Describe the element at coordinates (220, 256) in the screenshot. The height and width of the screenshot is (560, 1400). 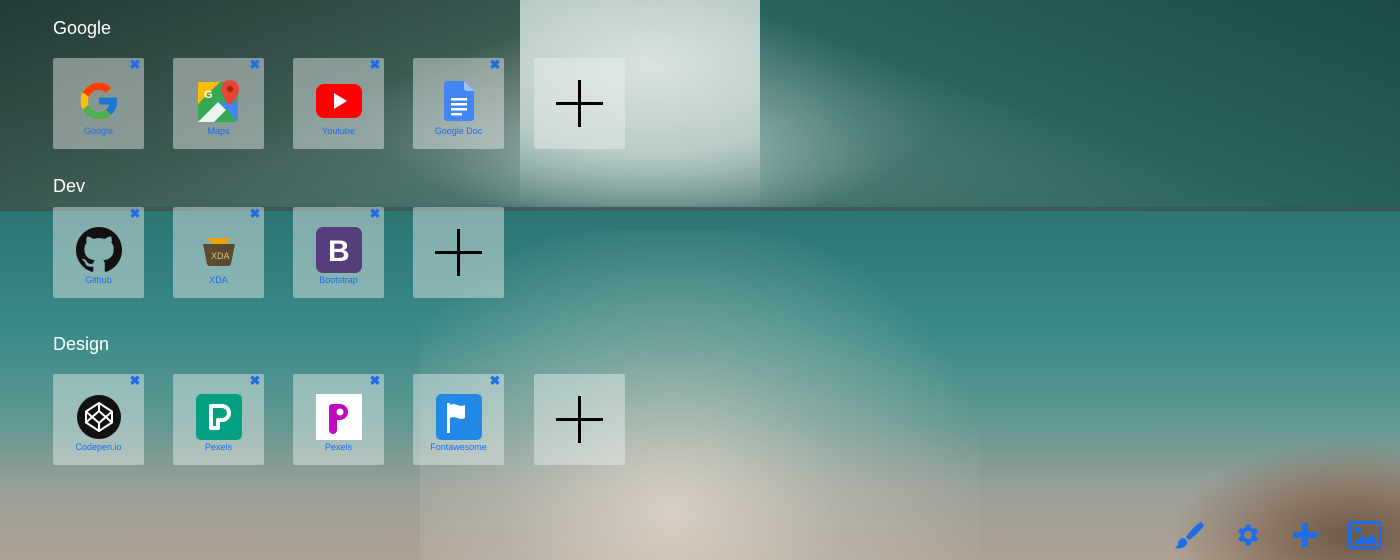
I see `svg-text: XDA` at that location.